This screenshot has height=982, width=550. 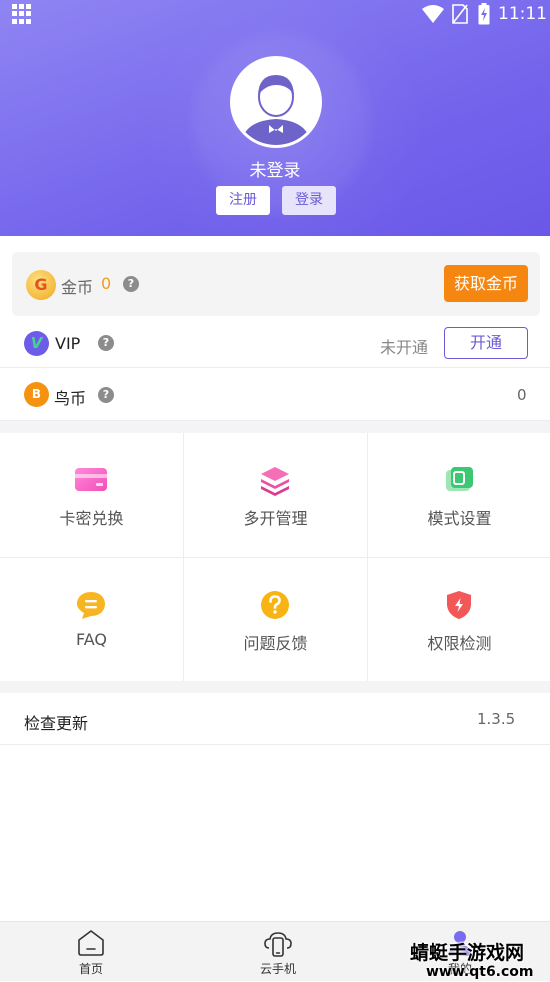 What do you see at coordinates (460, 14) in the screenshot?
I see `sim-icon` at bounding box center [460, 14].